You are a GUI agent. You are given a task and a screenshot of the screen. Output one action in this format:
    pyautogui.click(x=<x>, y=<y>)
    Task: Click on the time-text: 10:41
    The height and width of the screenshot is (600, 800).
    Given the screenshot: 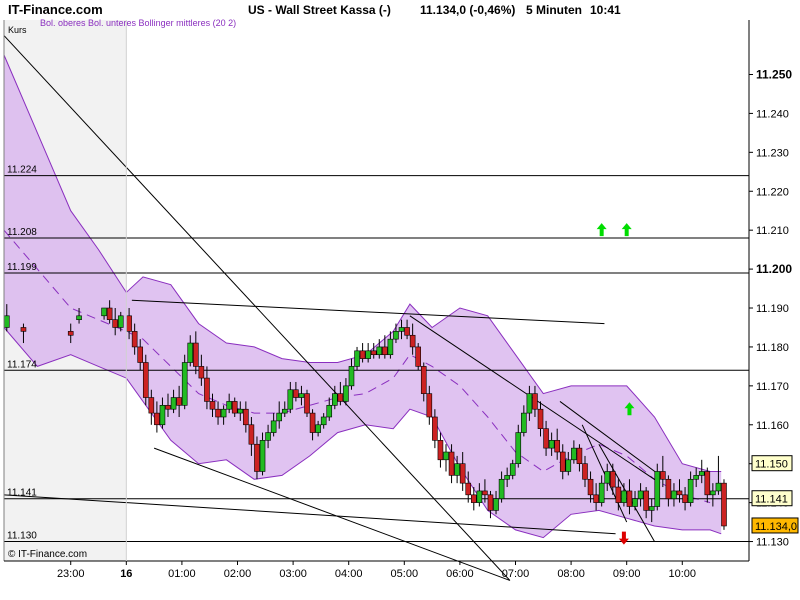 What is the action you would take?
    pyautogui.click(x=605, y=10)
    